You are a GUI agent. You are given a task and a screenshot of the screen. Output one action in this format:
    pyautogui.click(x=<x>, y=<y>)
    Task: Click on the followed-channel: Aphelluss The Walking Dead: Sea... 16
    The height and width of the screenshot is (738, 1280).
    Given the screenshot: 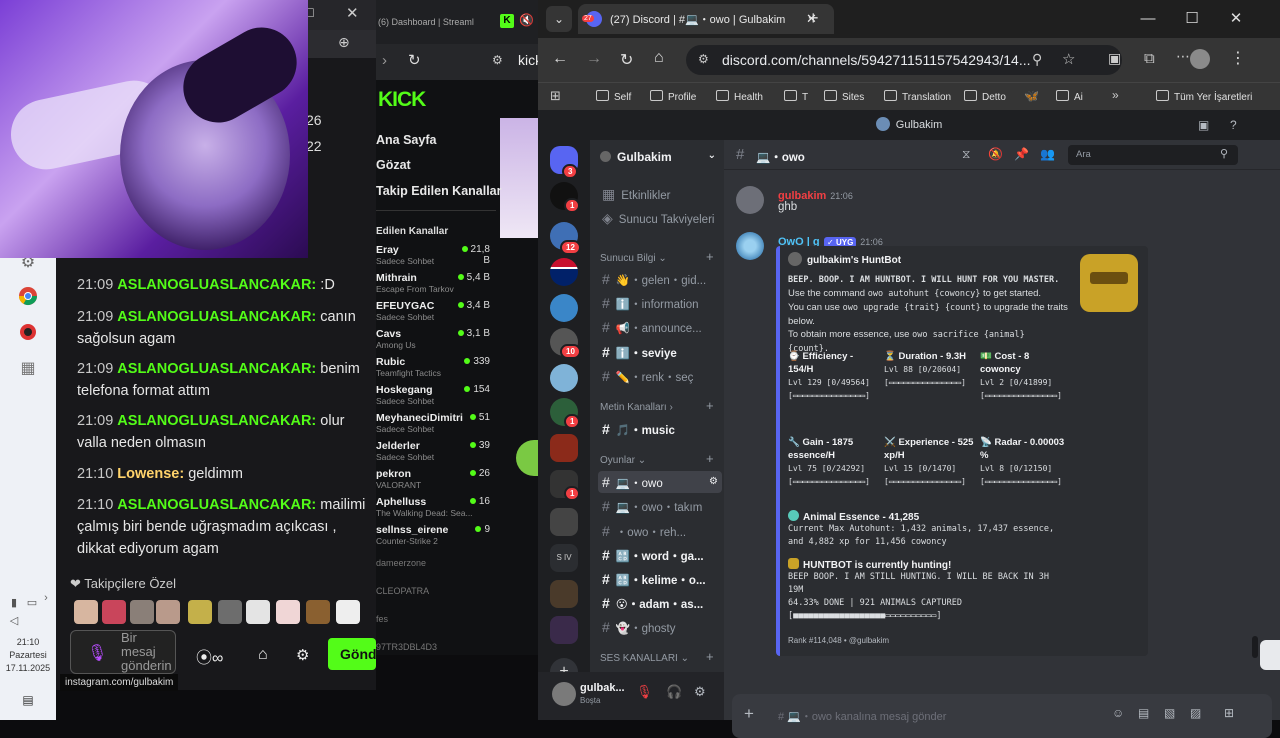 What is the action you would take?
    pyautogui.click(x=436, y=507)
    